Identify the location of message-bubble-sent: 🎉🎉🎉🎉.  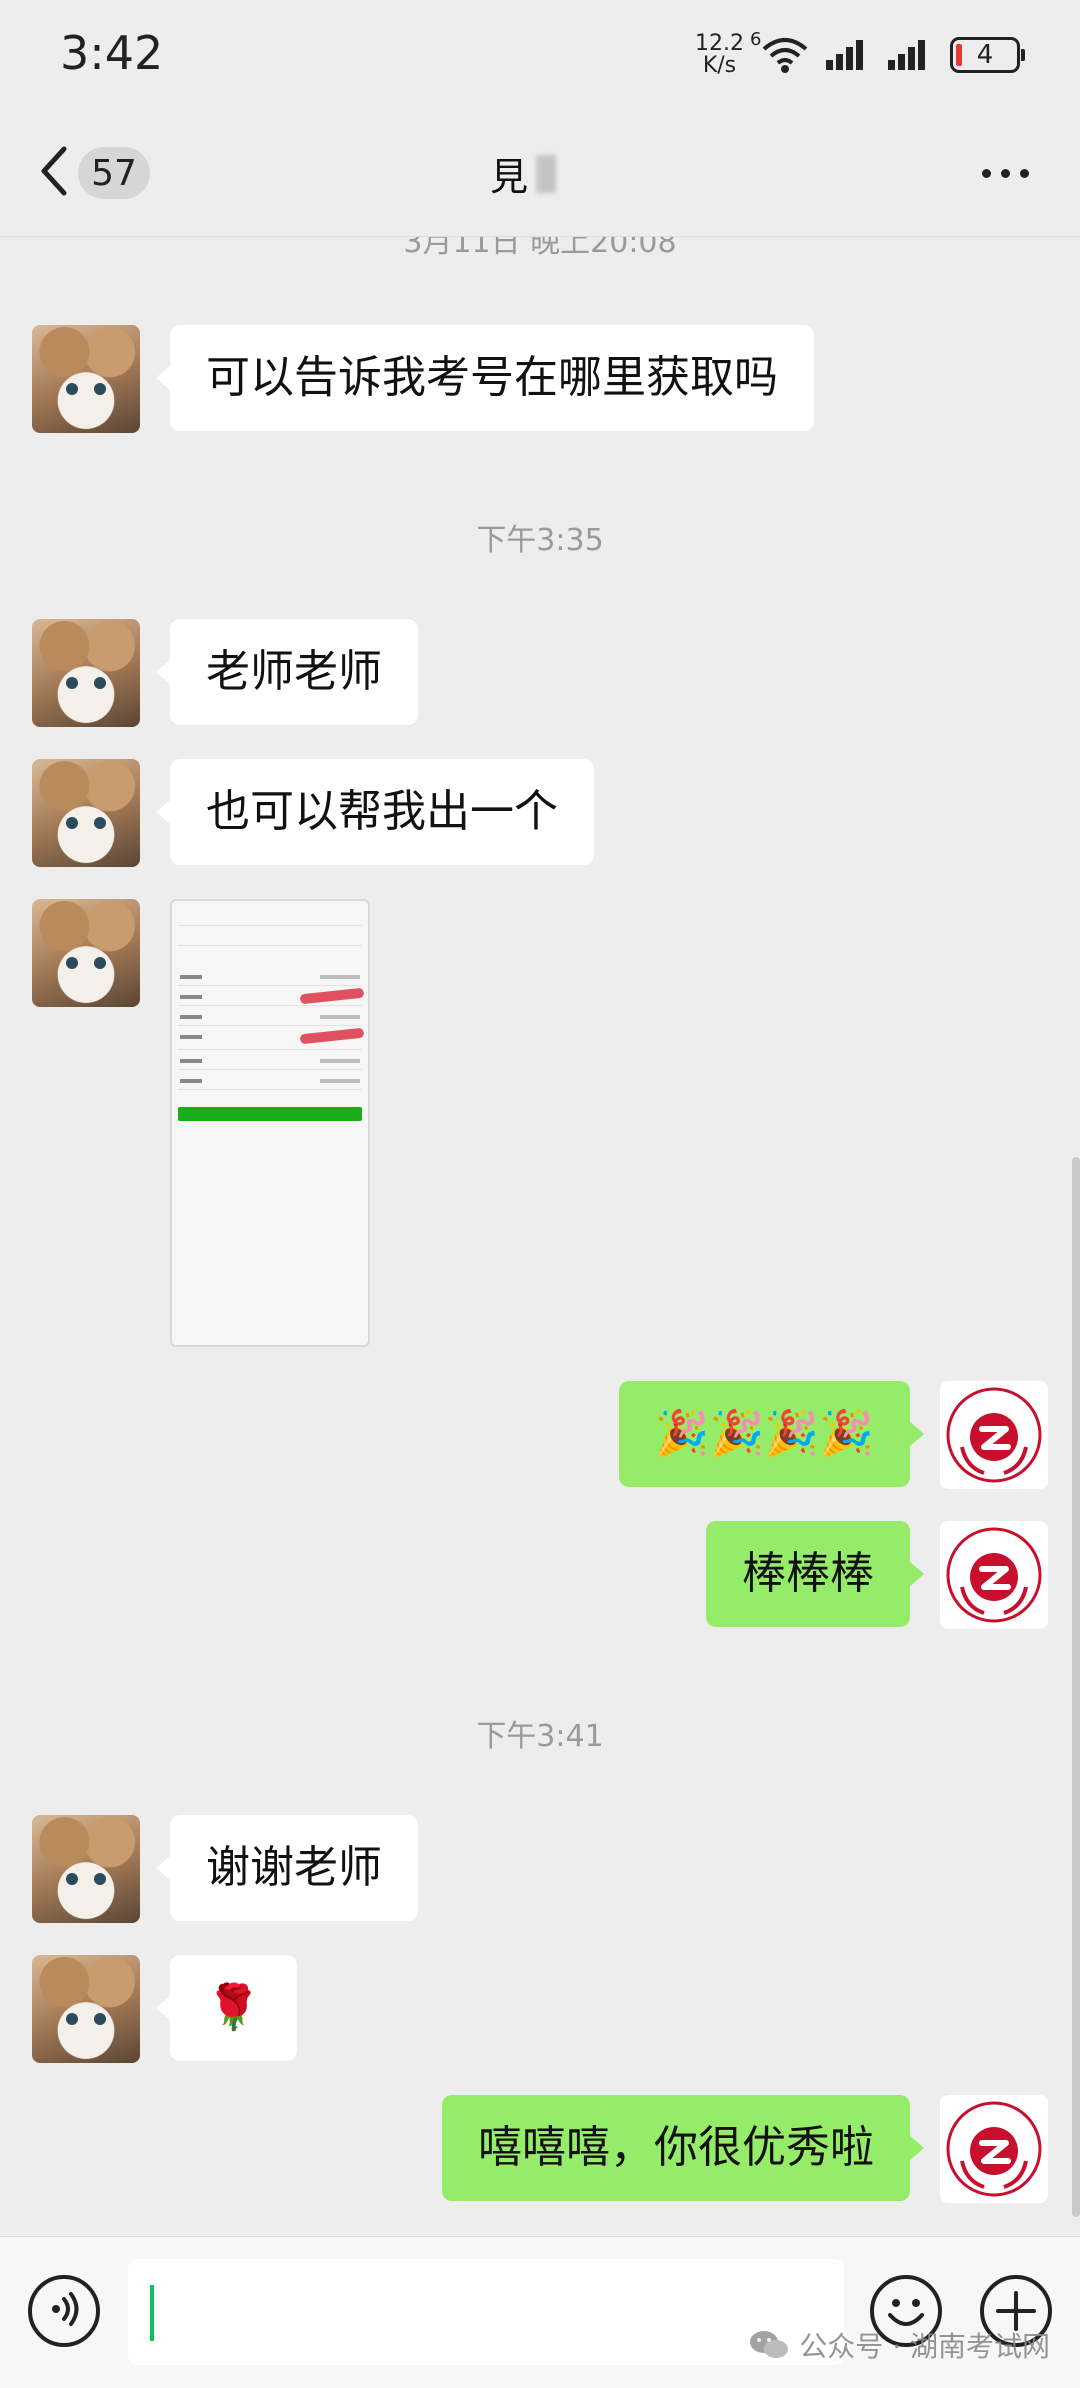
(771, 1434).